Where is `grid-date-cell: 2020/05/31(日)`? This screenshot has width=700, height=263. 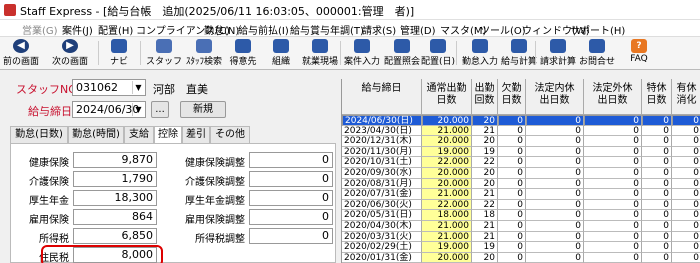
grid-date-cell: 2020/05/31(日) is located at coordinates (382, 215).